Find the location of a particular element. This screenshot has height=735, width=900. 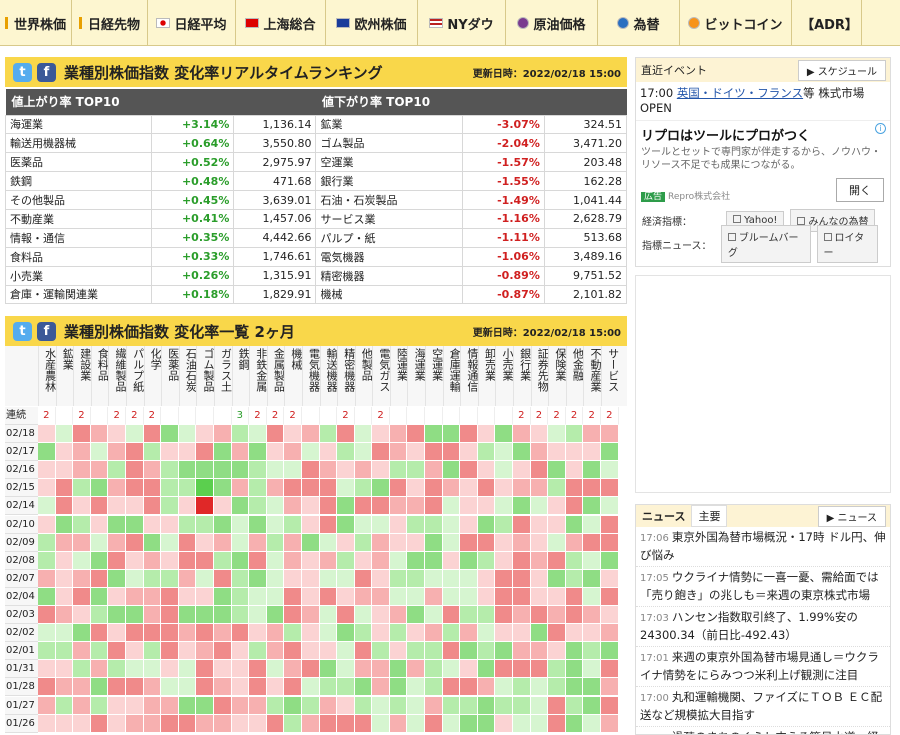

heatmap-col-header: 鉱業 is located at coordinates (64, 376).